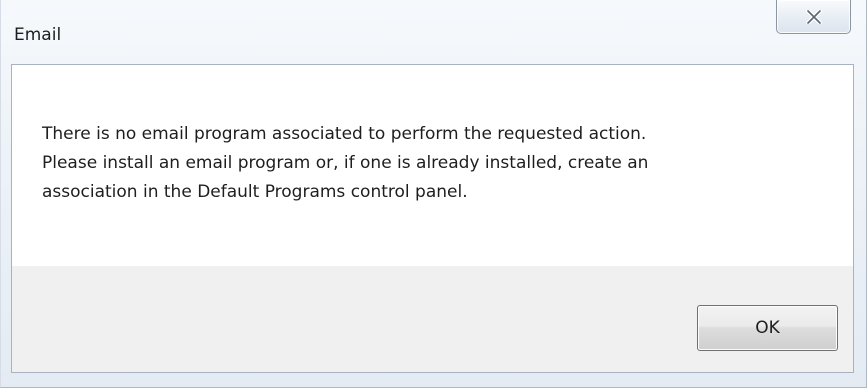 The width and height of the screenshot is (867, 388). Describe the element at coordinates (38, 35) in the screenshot. I see `window-title: Email` at that location.